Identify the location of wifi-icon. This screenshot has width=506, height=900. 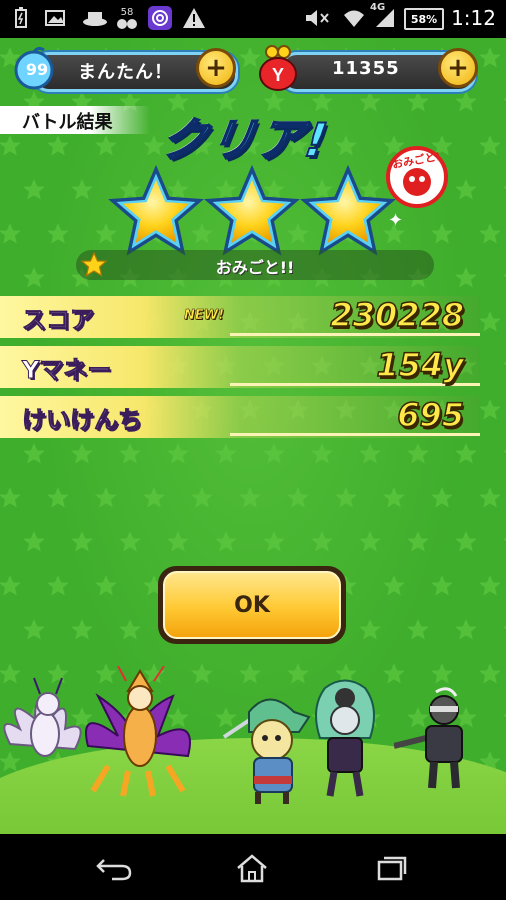
(354, 18).